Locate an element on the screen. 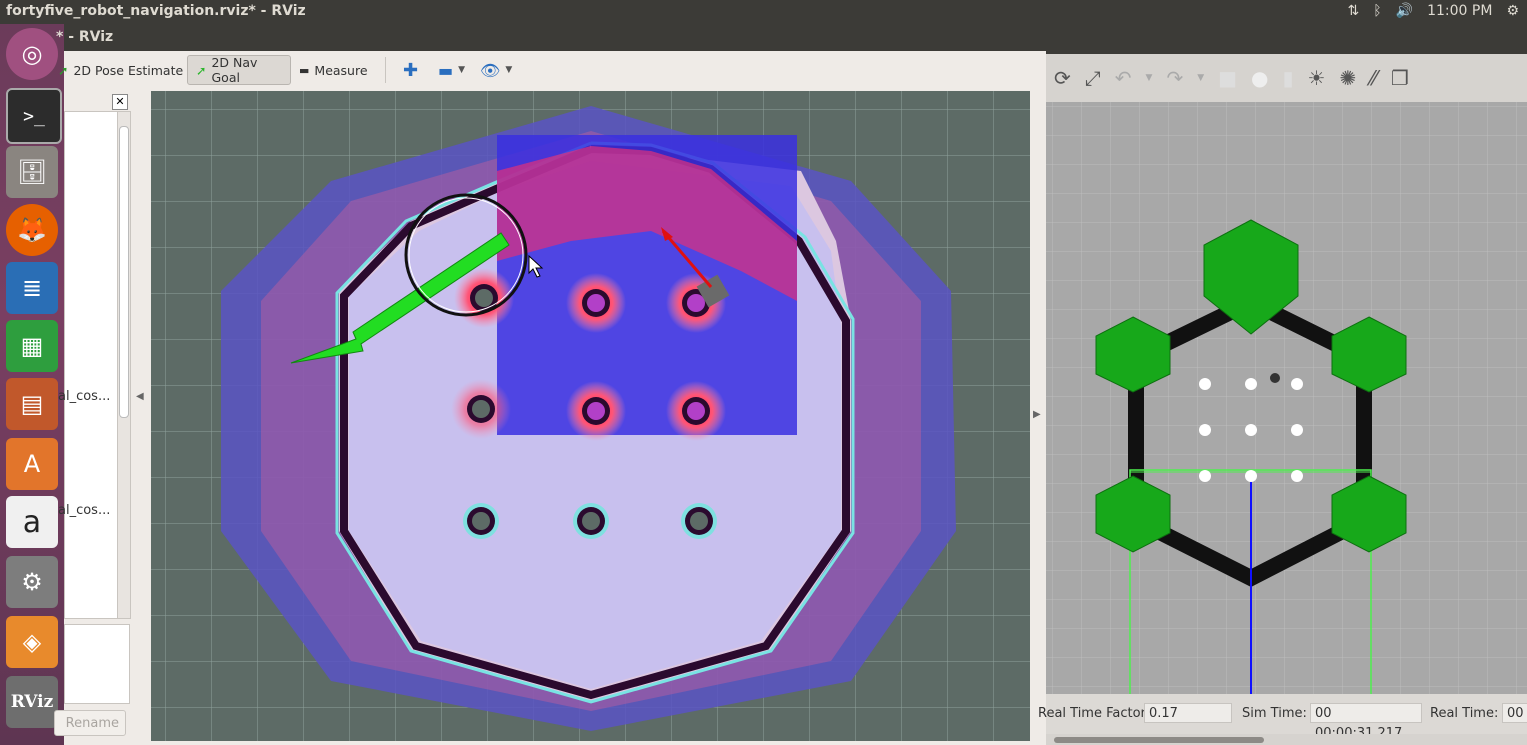 The height and width of the screenshot is (745, 1527). real-time-label: Real Time: is located at coordinates (1464, 713).